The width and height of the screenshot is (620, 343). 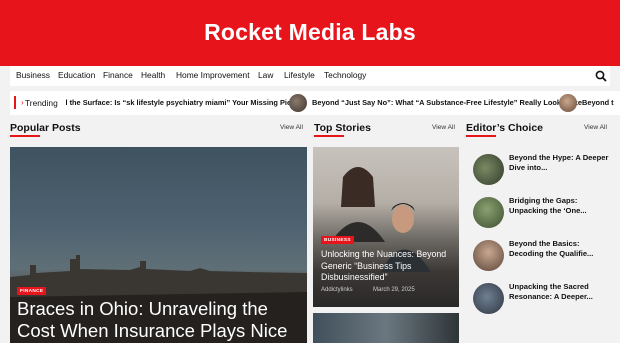 I want to click on nav-item-business: Business, so click(x=33, y=75).